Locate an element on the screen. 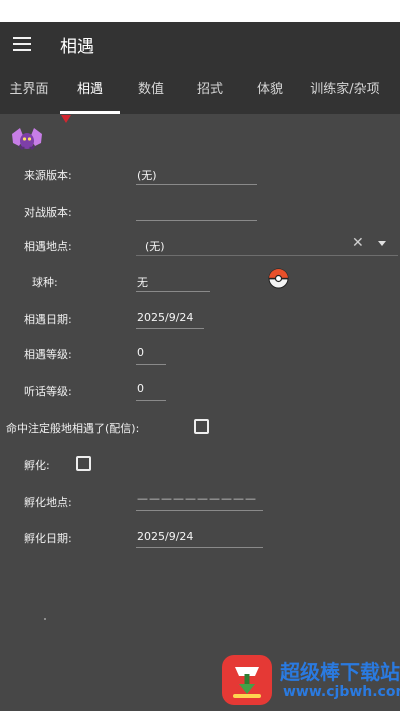  met-location-underline is located at coordinates (267, 255).